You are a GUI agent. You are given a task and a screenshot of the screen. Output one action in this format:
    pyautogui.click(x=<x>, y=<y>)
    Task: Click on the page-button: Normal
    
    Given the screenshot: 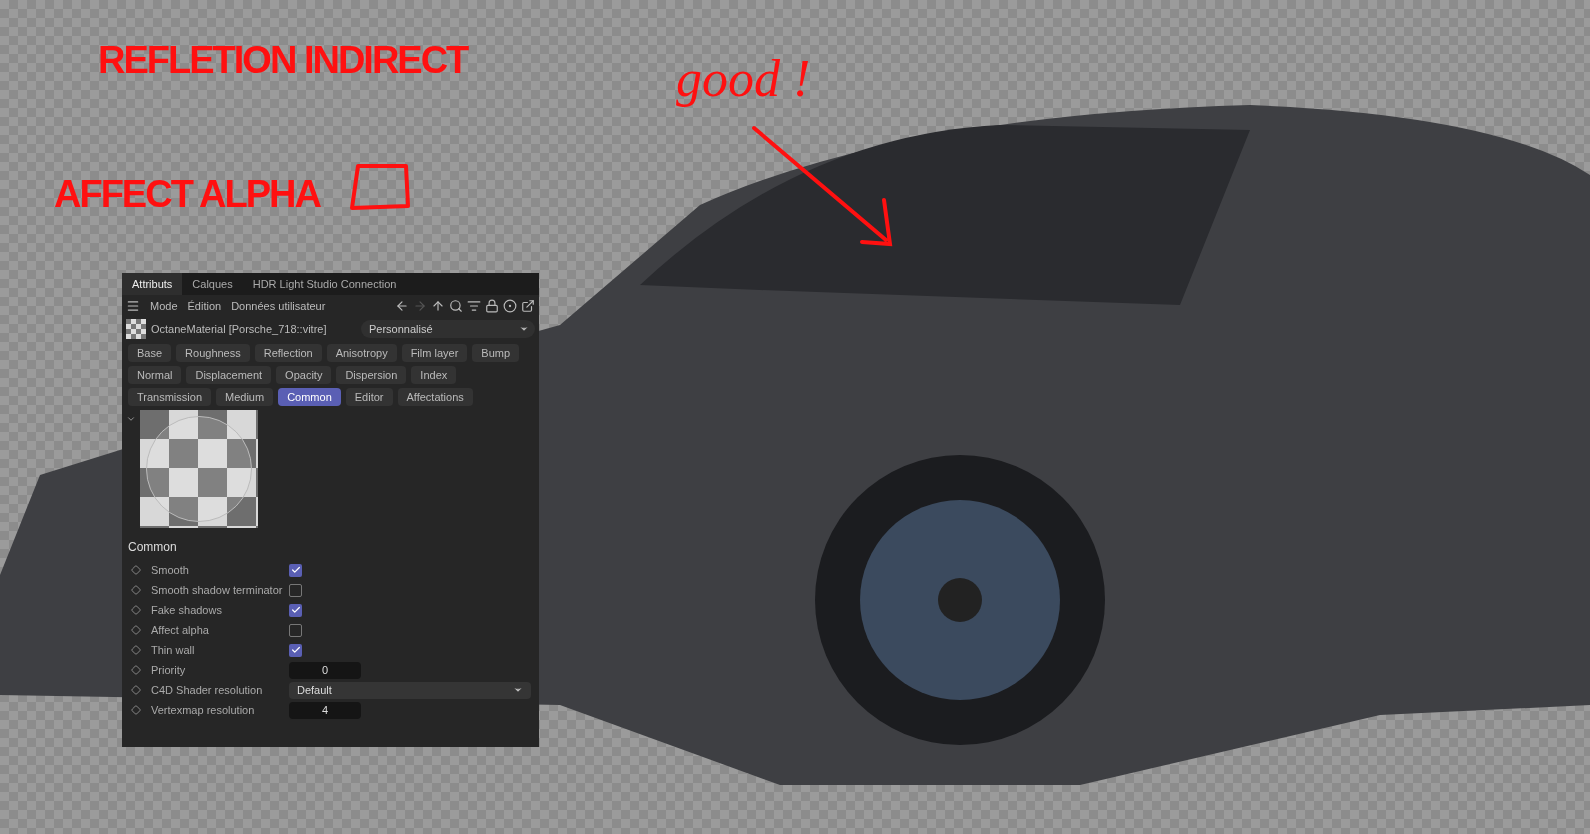 What is the action you would take?
    pyautogui.click(x=155, y=375)
    